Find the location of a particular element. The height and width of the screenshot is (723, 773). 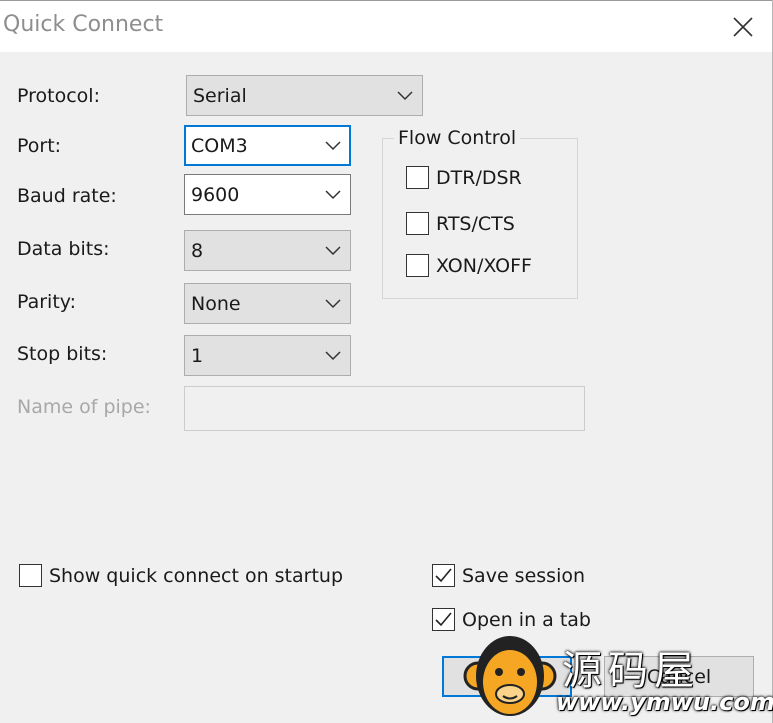

data-bits-select: 8 is located at coordinates (267, 250).